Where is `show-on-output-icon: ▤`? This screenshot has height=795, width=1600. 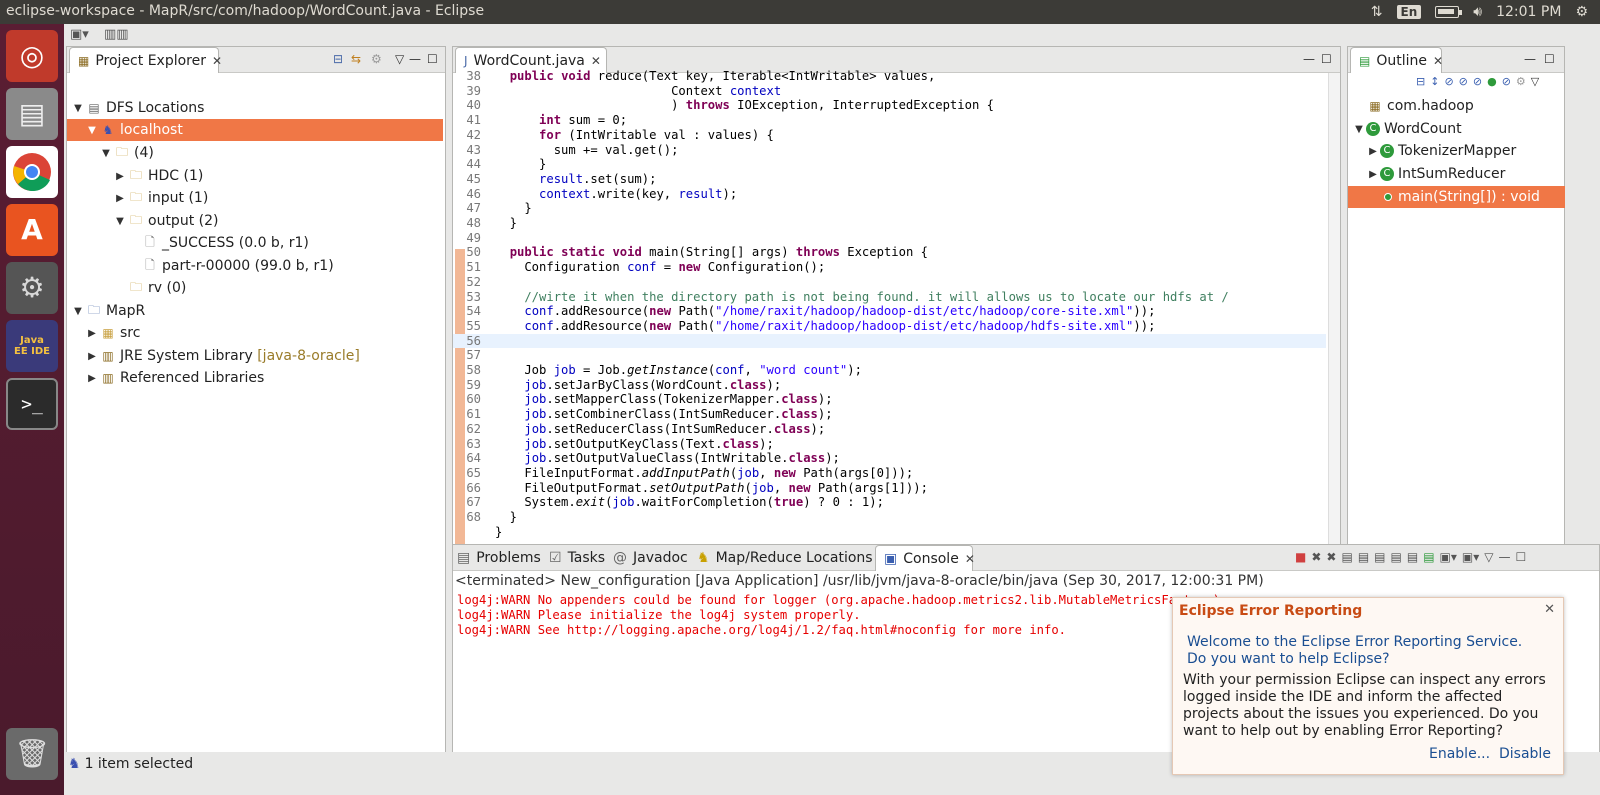
show-on-output-icon: ▤ is located at coordinates (1396, 557).